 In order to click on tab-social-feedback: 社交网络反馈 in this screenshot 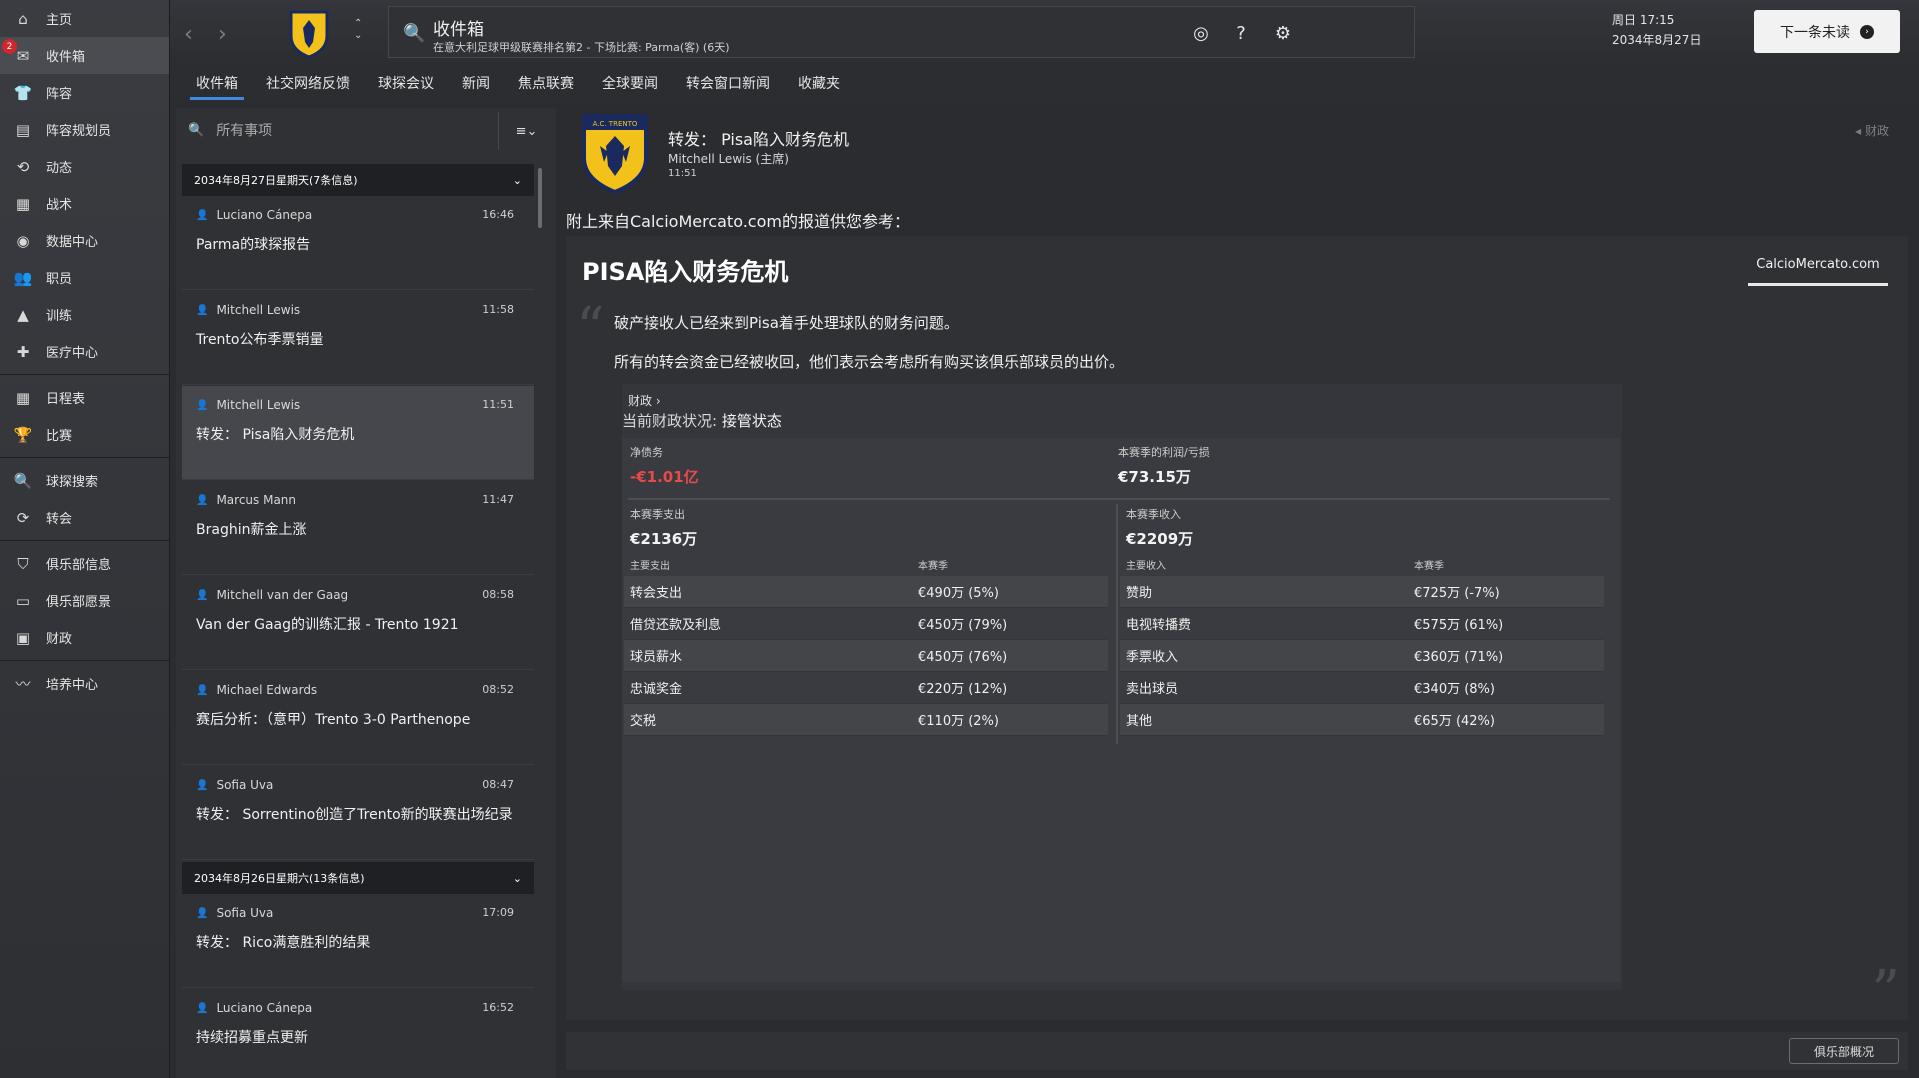, I will do `click(308, 83)`.